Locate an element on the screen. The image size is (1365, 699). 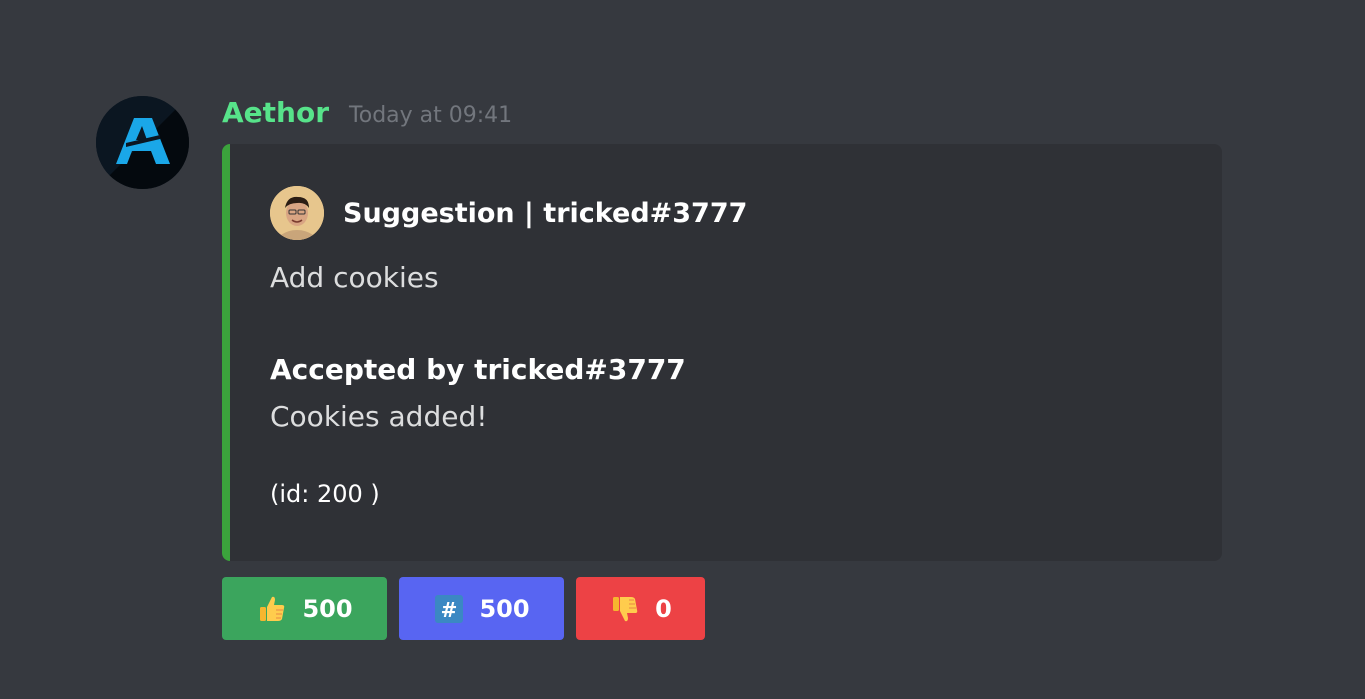
aethor-logo-icon is located at coordinates (142, 142).